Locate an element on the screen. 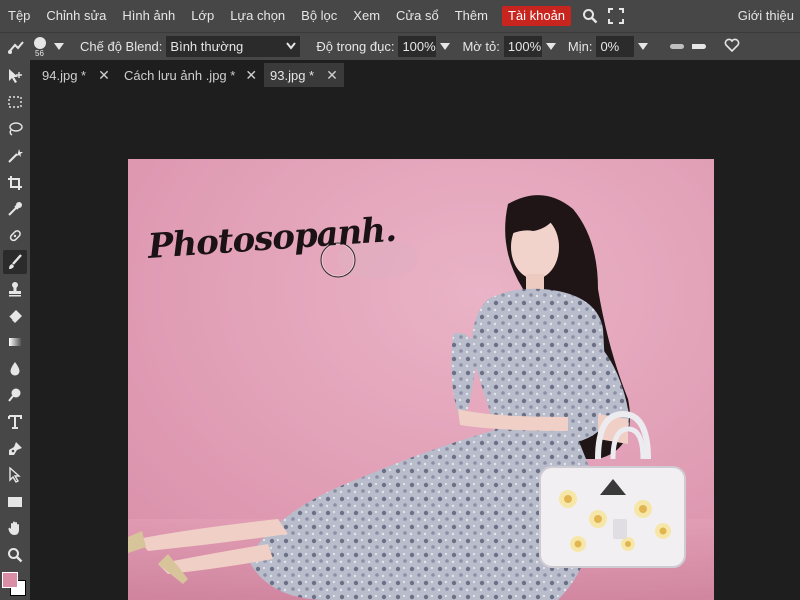 The image size is (800, 600). opacity-dropdown-icon is located at coordinates (445, 46).